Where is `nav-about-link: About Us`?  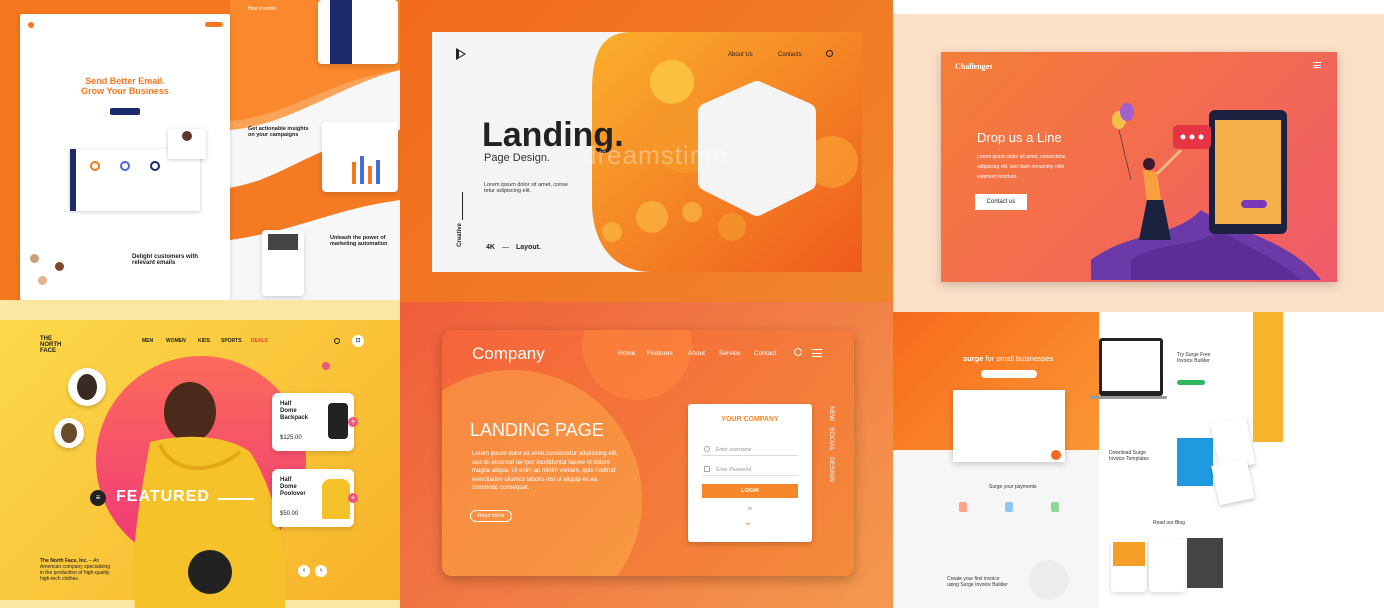
nav-about-link: About Us is located at coordinates (740, 55).